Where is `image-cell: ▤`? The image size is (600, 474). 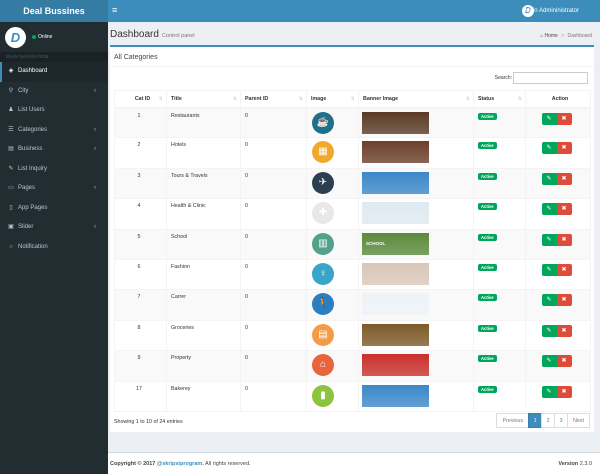
image-cell: ▤ is located at coordinates (332, 335).